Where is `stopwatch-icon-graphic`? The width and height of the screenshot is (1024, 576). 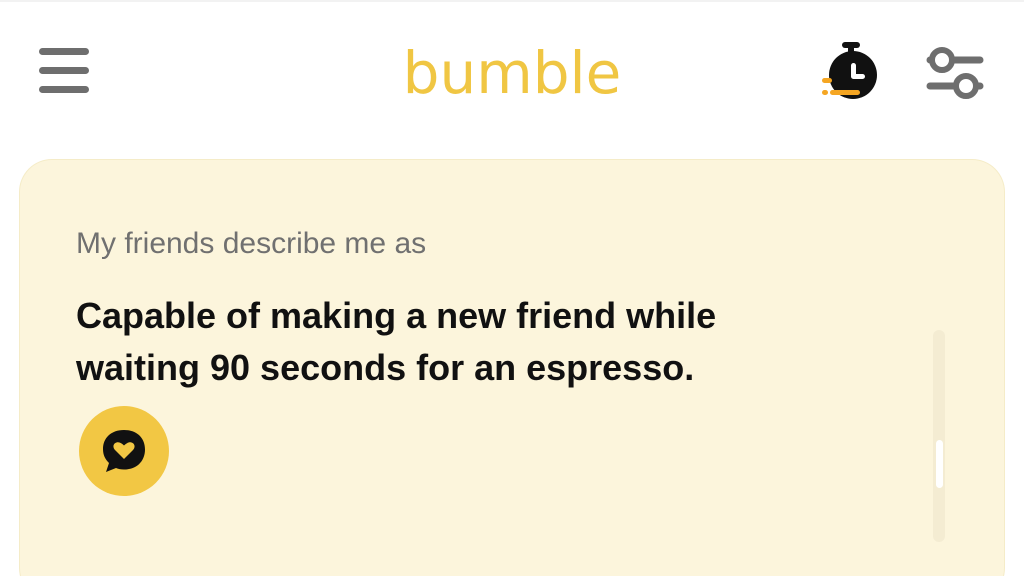
stopwatch-icon-graphic is located at coordinates (849, 70).